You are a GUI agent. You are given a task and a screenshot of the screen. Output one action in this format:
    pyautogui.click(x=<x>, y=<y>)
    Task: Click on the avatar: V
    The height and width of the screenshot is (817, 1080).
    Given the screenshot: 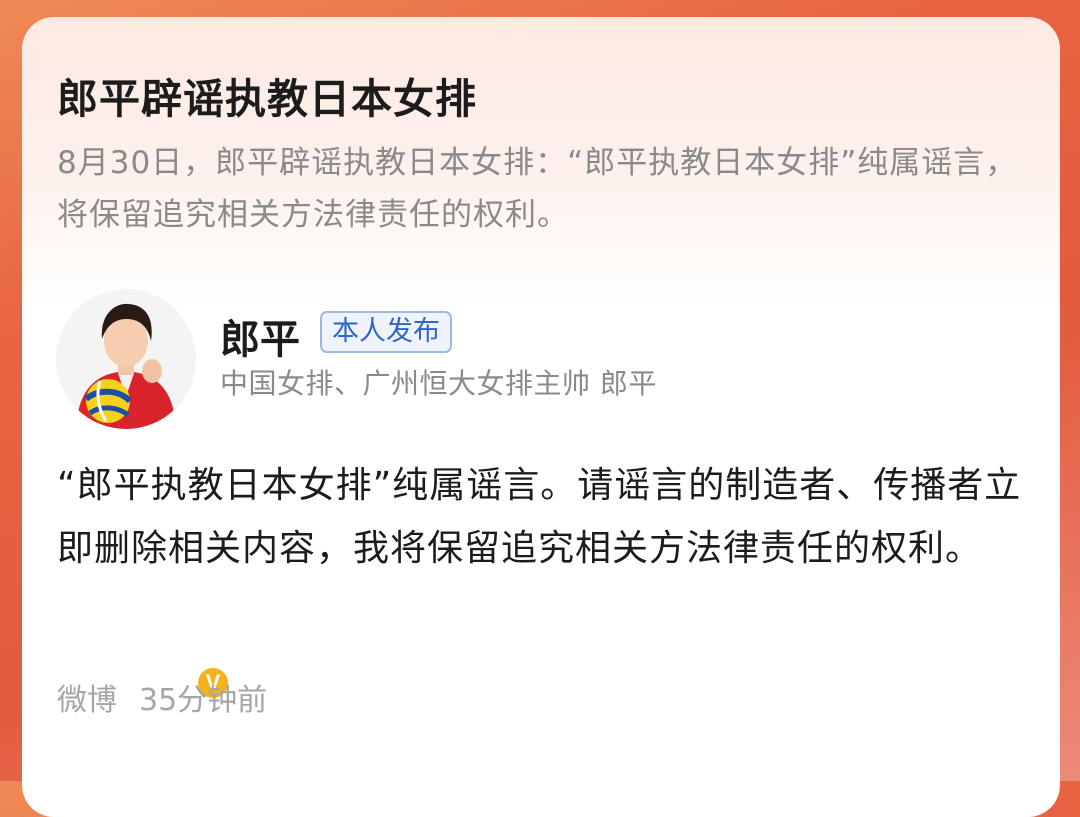 What is the action you would take?
    pyautogui.click(x=144, y=495)
    